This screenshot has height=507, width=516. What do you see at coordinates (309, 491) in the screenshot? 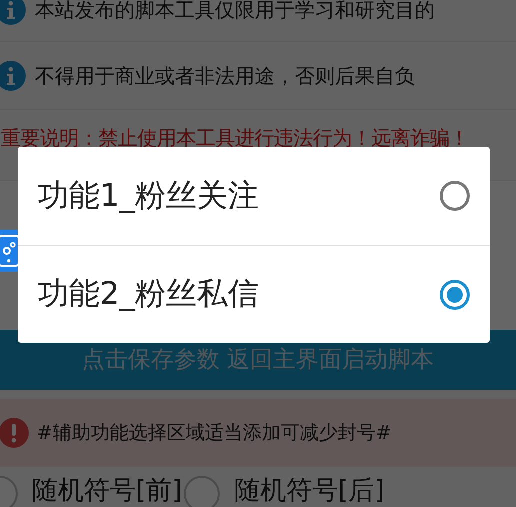
I see `option-label: 随机符号[后]` at bounding box center [309, 491].